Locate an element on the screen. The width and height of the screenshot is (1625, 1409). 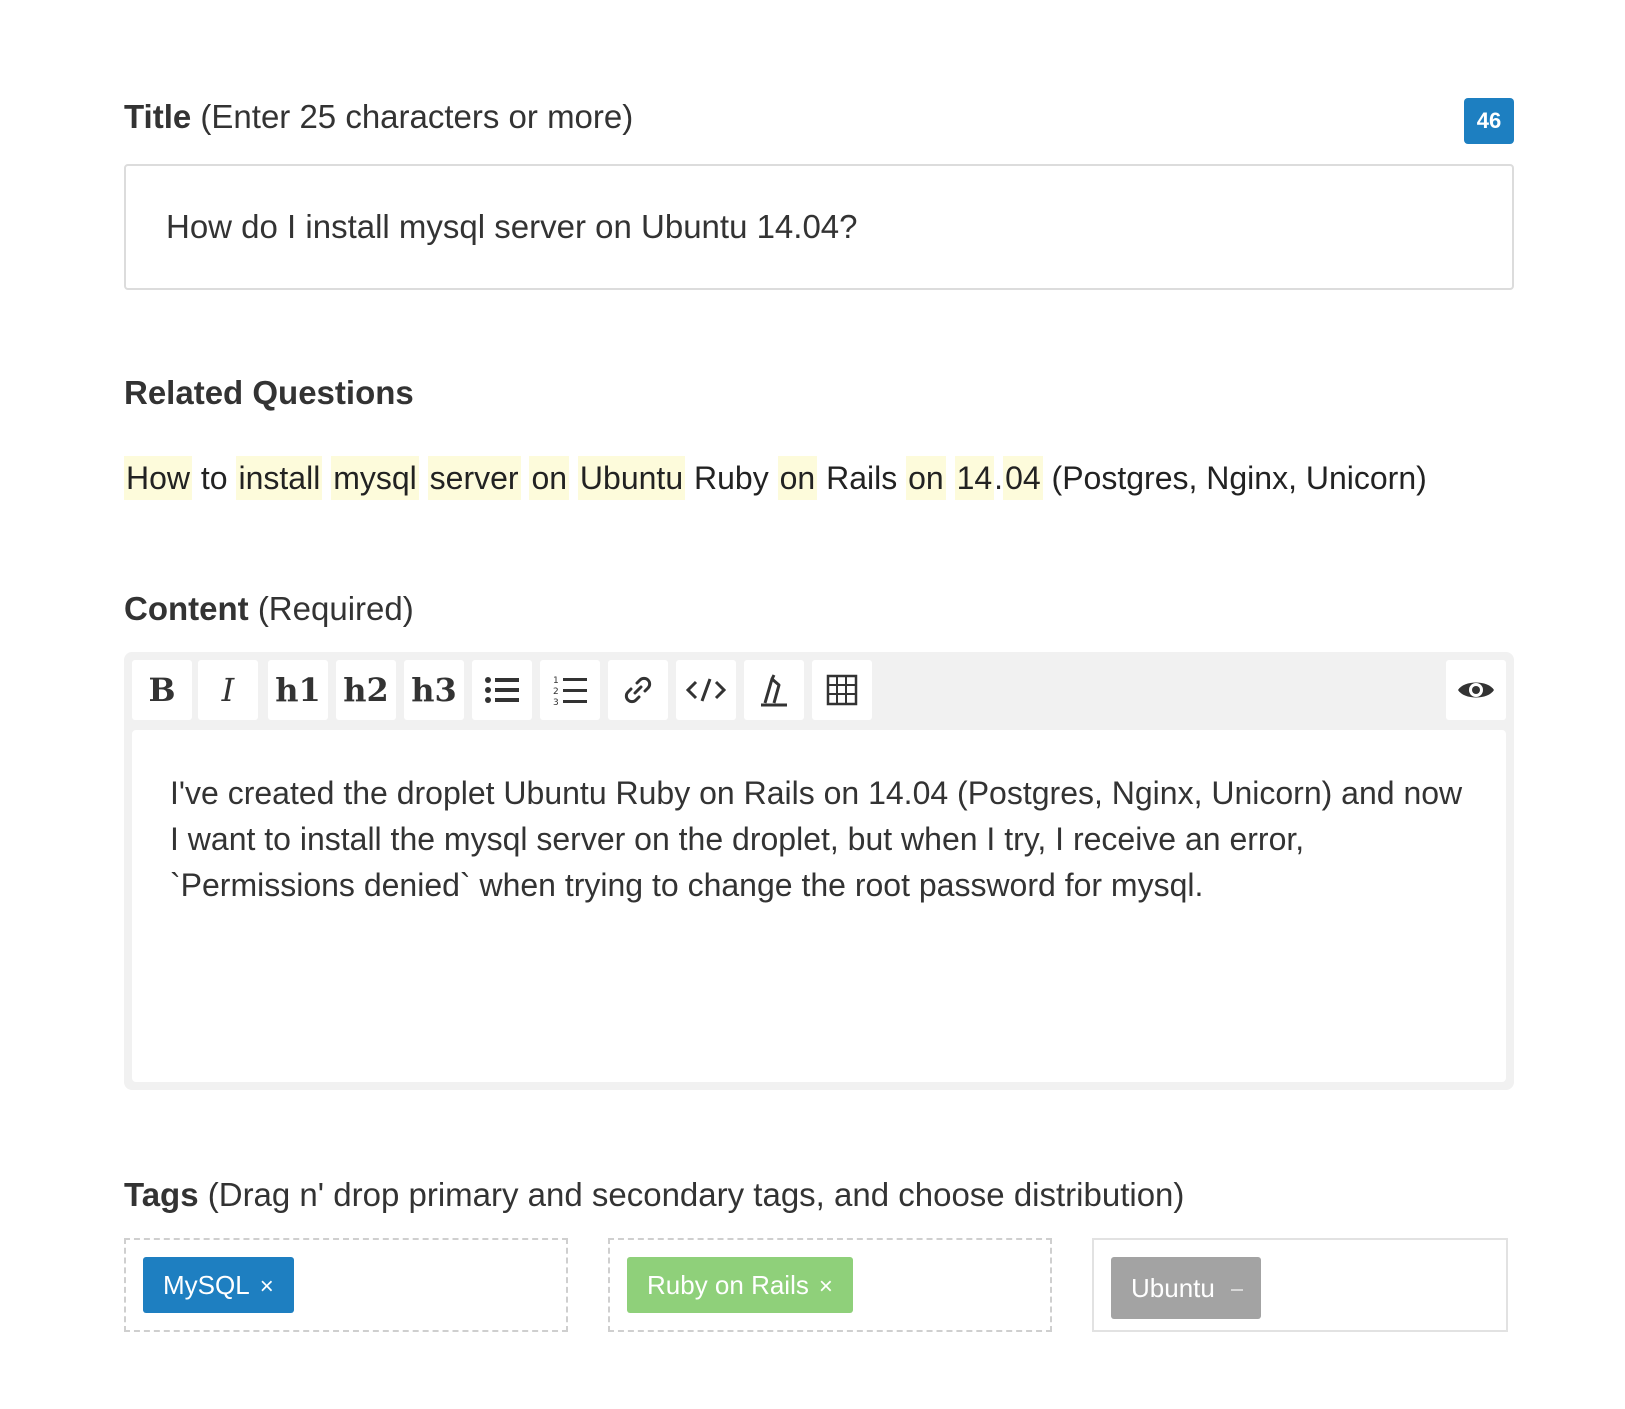
italic-button: I is located at coordinates (228, 690).